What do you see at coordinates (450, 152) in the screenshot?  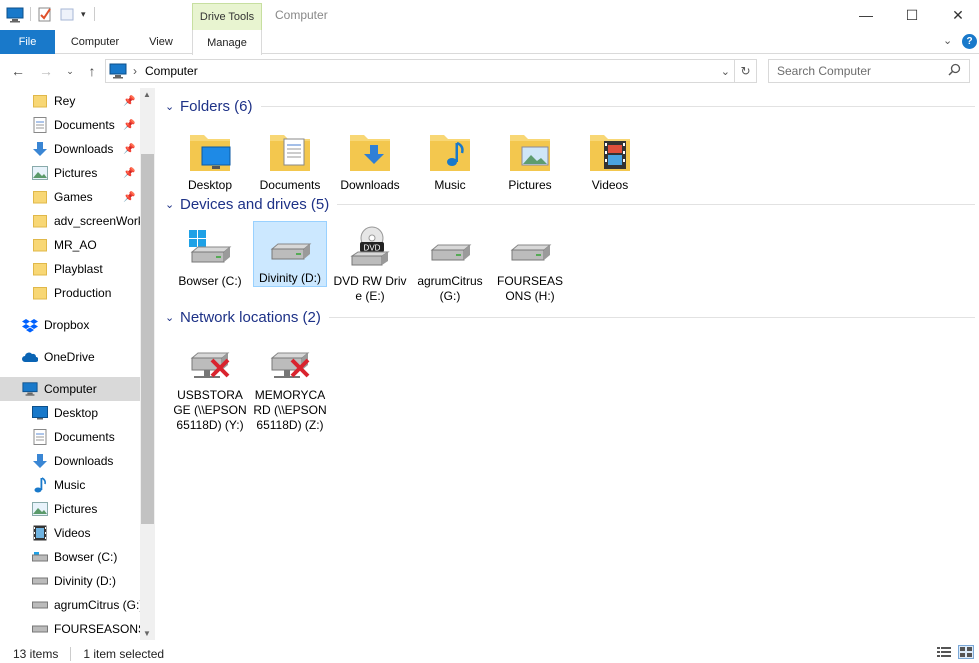 I see `music-folder-icon` at bounding box center [450, 152].